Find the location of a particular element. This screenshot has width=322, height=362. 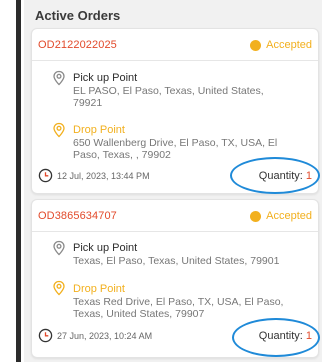

order-datetime: 12 Jul, 2023, 13:44 PM is located at coordinates (103, 175).